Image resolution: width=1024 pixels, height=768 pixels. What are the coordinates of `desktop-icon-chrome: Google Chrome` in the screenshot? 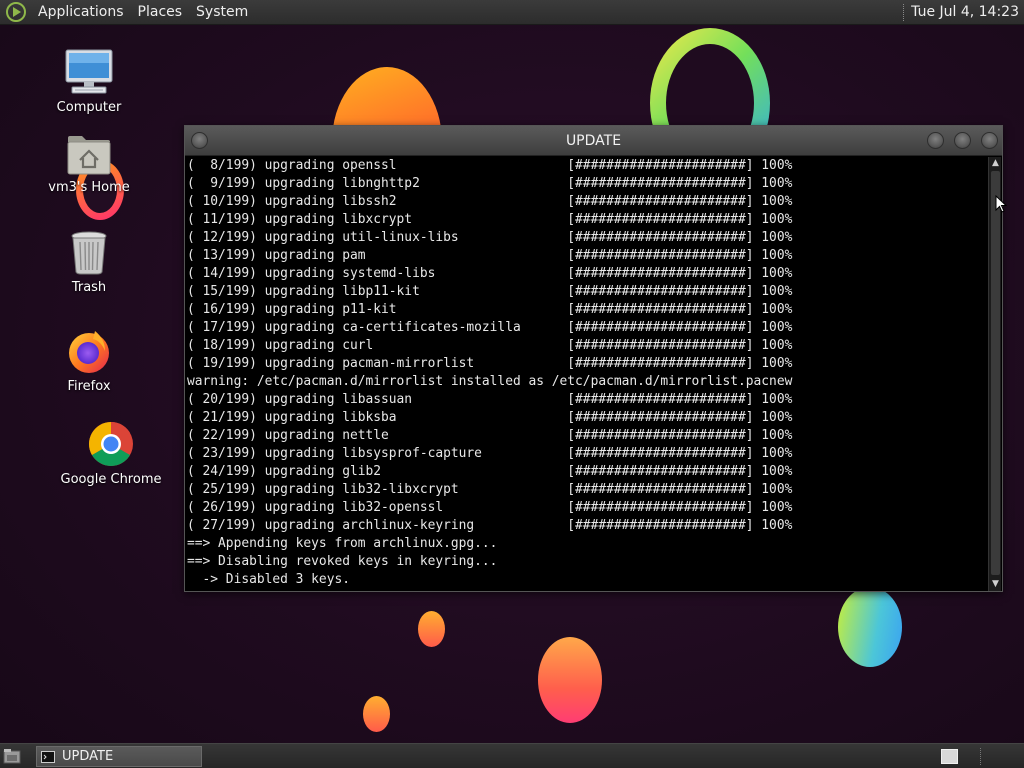 It's located at (111, 452).